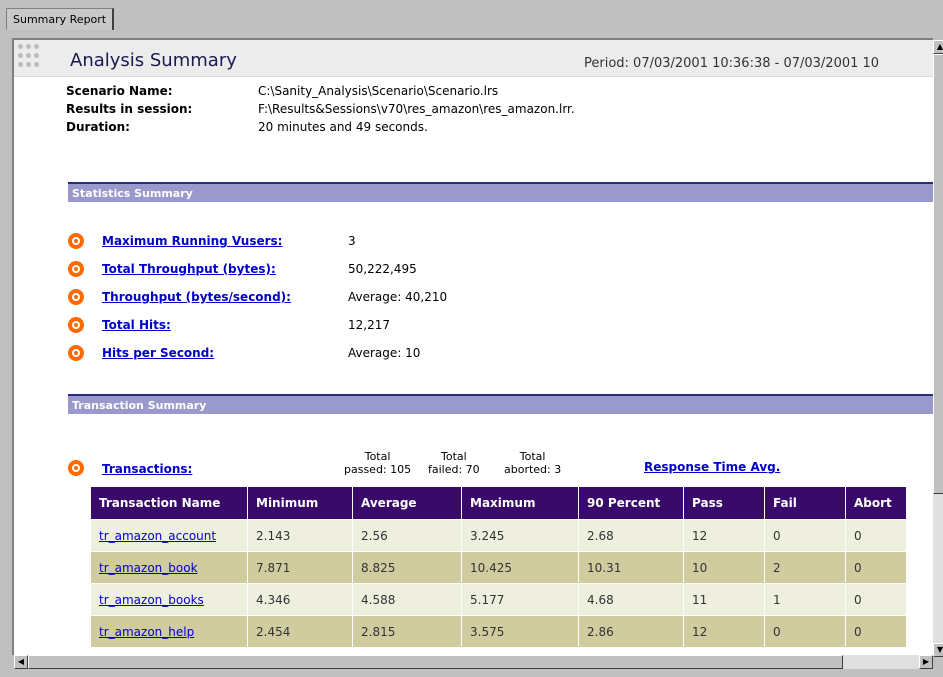  What do you see at coordinates (805, 599) in the screenshot?
I see `table-cell: 1` at bounding box center [805, 599].